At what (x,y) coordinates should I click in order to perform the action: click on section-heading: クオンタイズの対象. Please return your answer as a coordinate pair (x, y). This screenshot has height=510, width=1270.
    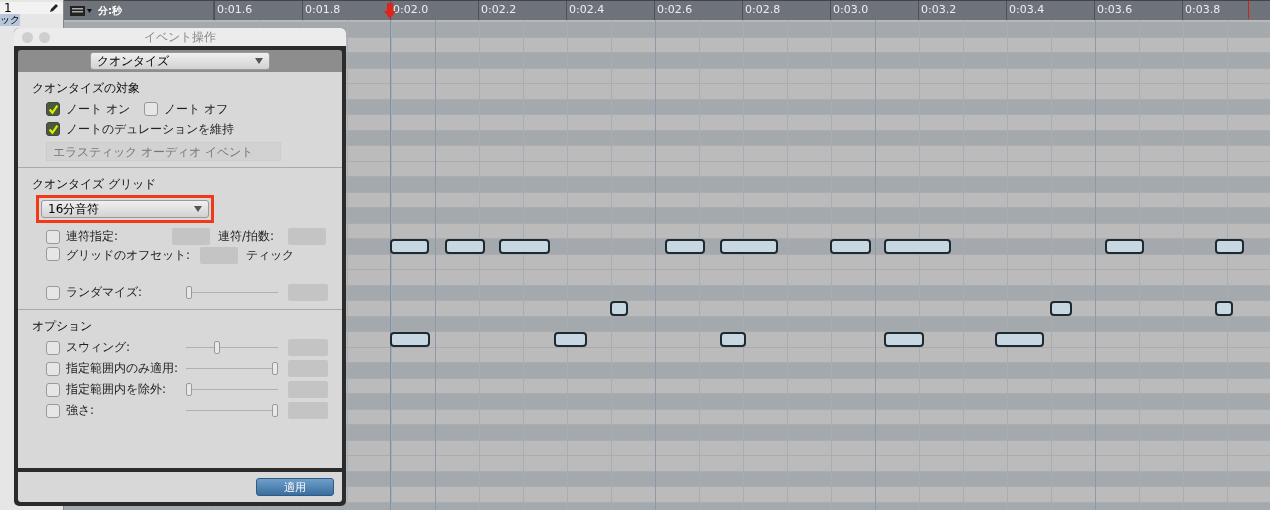
    Looking at the image, I should click on (86, 88).